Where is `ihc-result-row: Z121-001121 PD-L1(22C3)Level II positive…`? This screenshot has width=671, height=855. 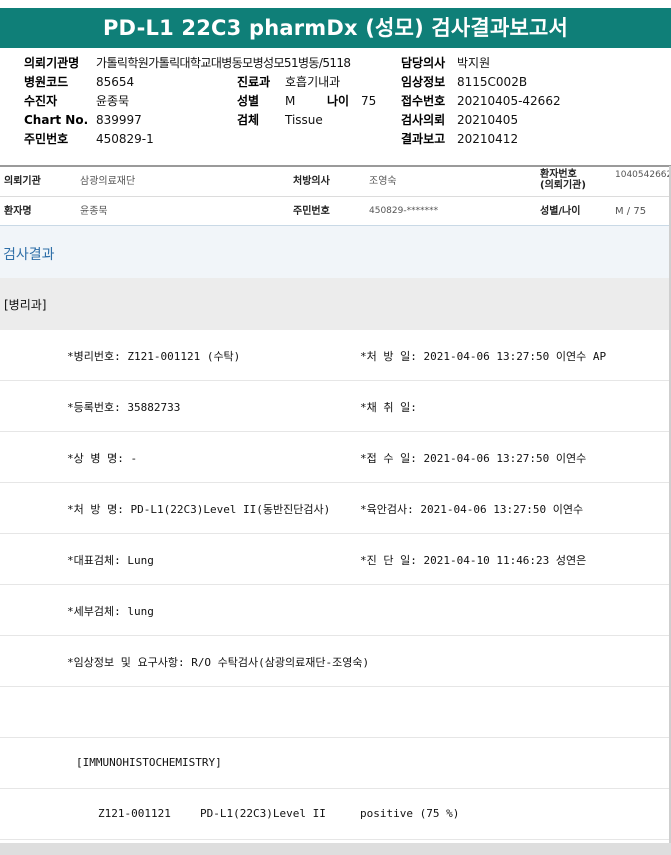
ihc-result-row: Z121-001121 PD-L1(22C3)Level II positive… is located at coordinates (335, 814).